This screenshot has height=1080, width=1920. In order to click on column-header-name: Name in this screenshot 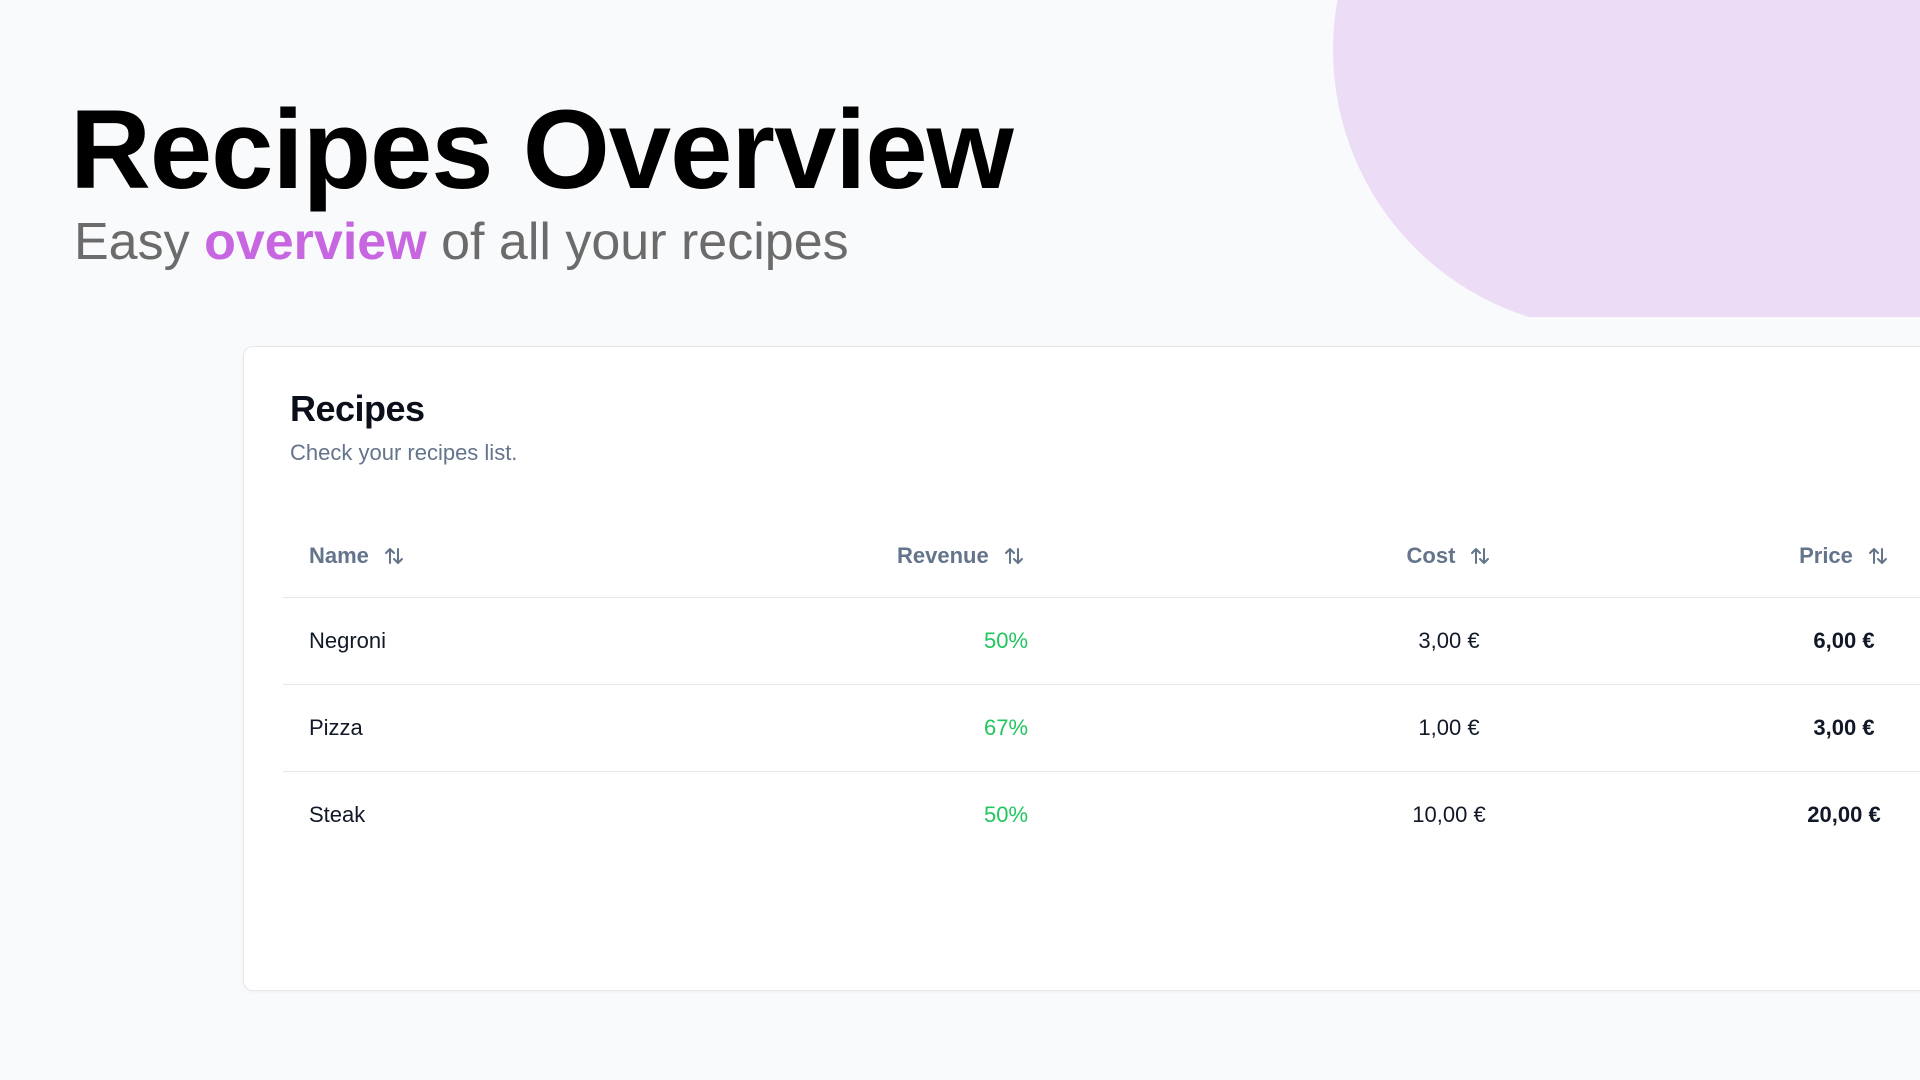, I will do `click(357, 556)`.